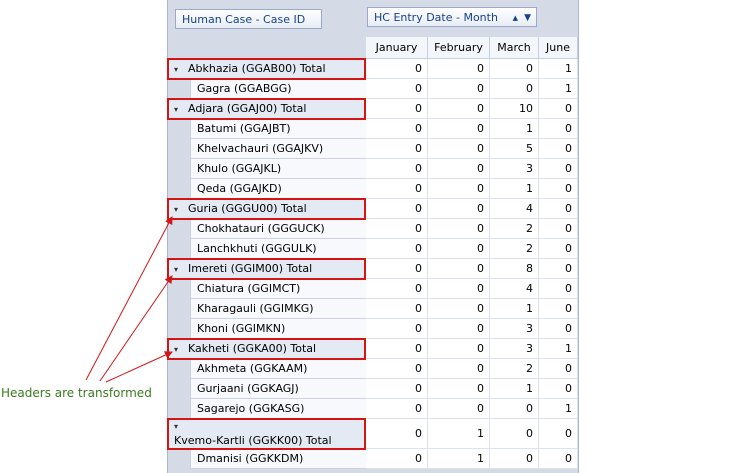 Image resolution: width=741 pixels, height=473 pixels. Describe the element at coordinates (139, 367) in the screenshot. I see `arrow-to-kakheti` at that location.